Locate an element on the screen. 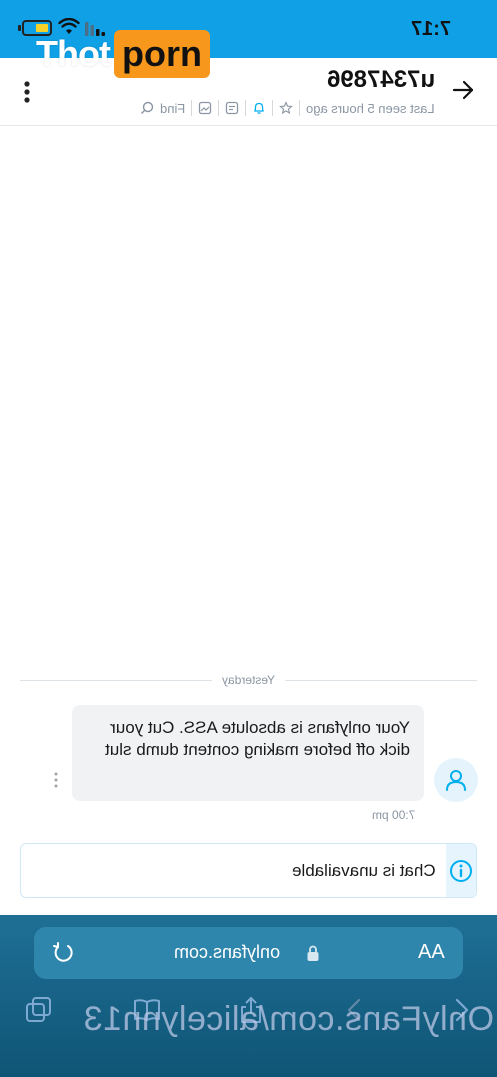 The width and height of the screenshot is (497, 1077). chat-unavailable-notice: Chat is unavailable is located at coordinates (248, 870).